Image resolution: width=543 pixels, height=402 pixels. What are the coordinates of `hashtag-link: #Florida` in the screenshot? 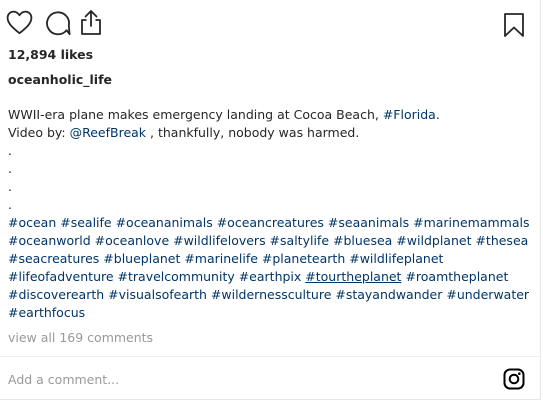 It's located at (409, 114).